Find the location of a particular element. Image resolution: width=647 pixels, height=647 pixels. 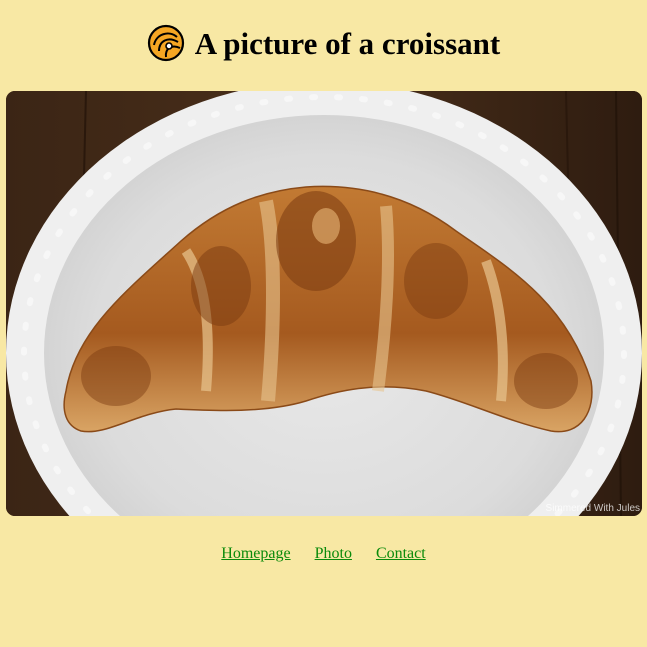

page-title: A picture of a croissant is located at coordinates (347, 43).